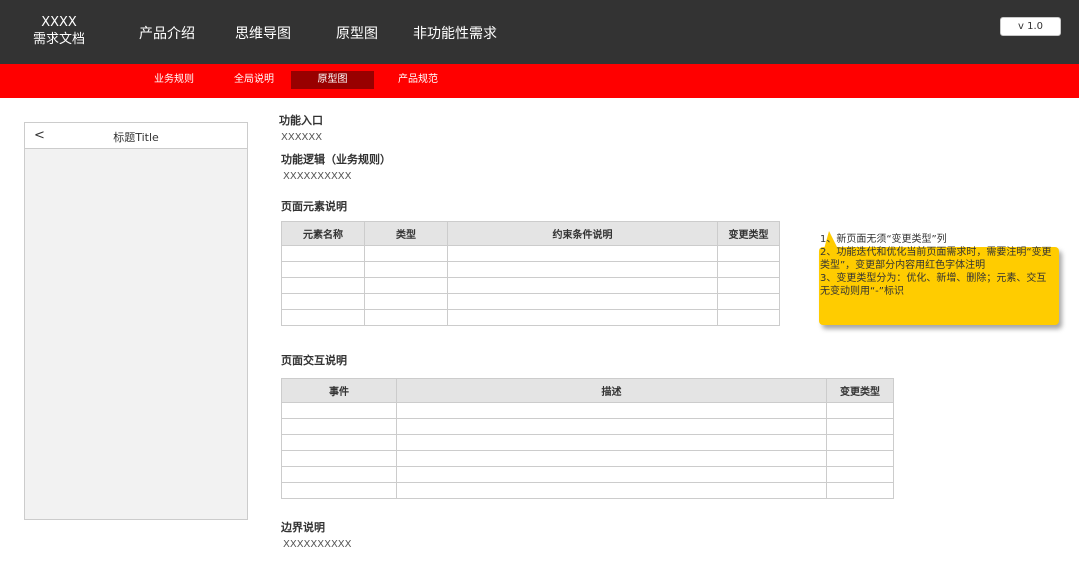 The height and width of the screenshot is (565, 1079). I want to click on brand-logo: XXXX 需求文档, so click(59, 31).